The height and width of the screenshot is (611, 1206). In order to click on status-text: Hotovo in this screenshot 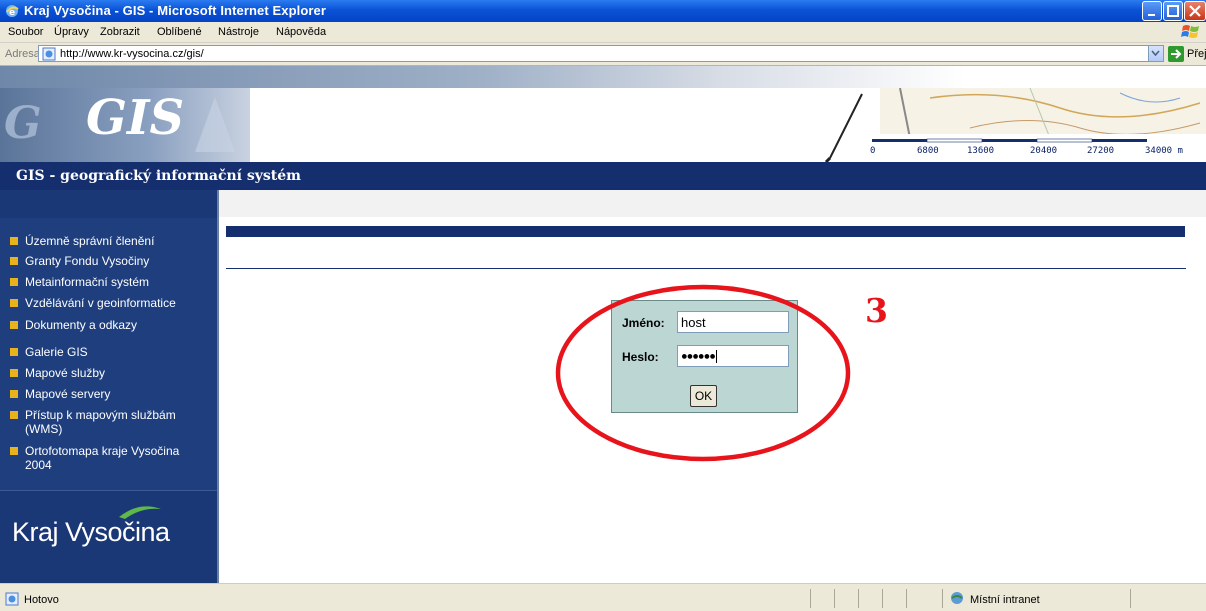, I will do `click(41, 600)`.